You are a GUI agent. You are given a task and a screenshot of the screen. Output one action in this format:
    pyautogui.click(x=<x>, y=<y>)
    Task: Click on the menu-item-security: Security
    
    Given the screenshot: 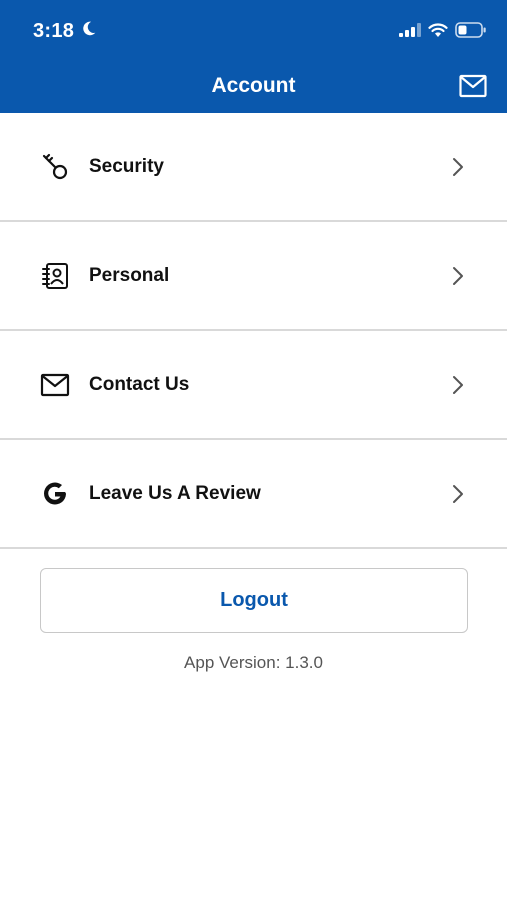 What is the action you would take?
    pyautogui.click(x=253, y=167)
    